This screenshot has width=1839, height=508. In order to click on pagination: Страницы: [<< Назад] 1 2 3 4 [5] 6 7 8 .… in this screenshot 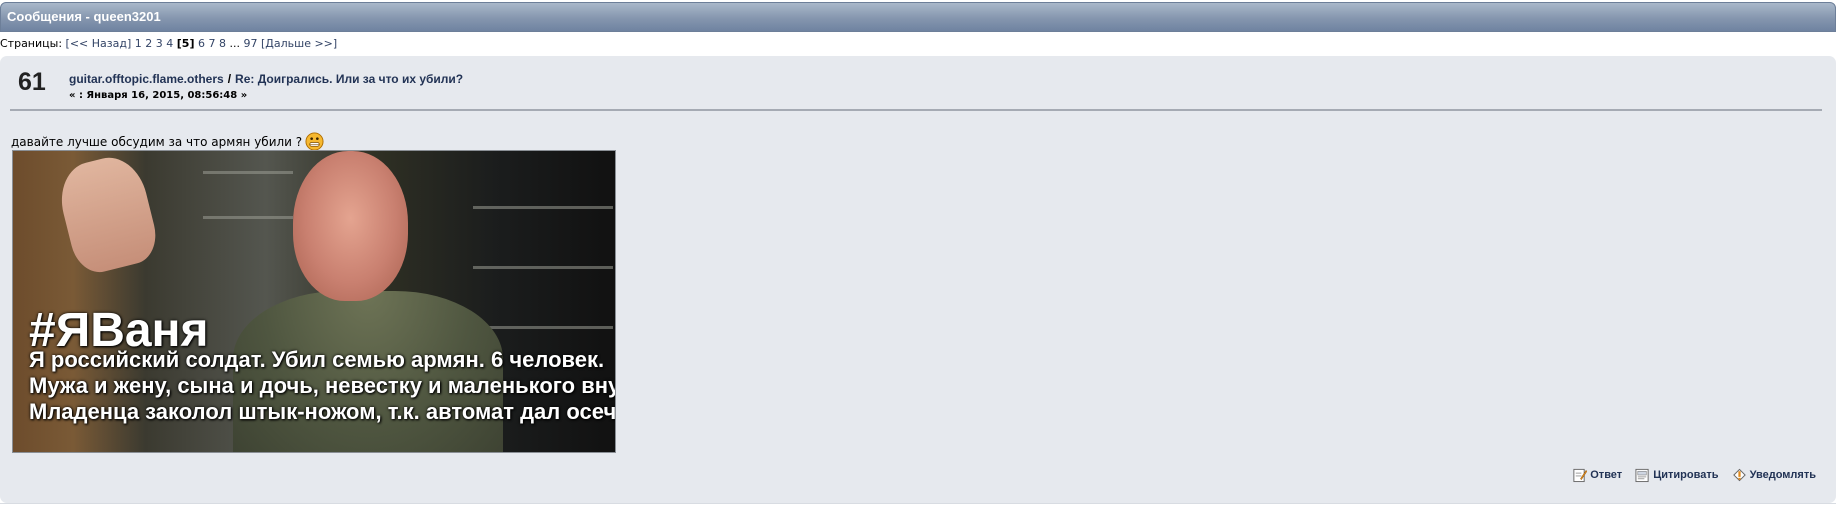, I will do `click(168, 43)`.